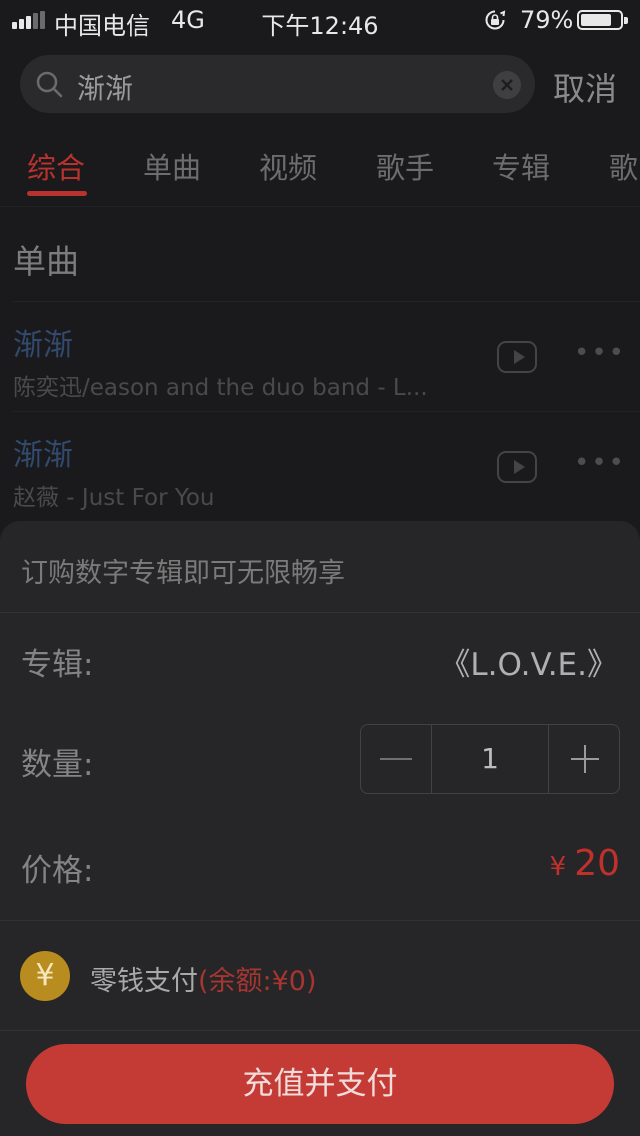  I want to click on tab-videos: 视频, so click(288, 166).